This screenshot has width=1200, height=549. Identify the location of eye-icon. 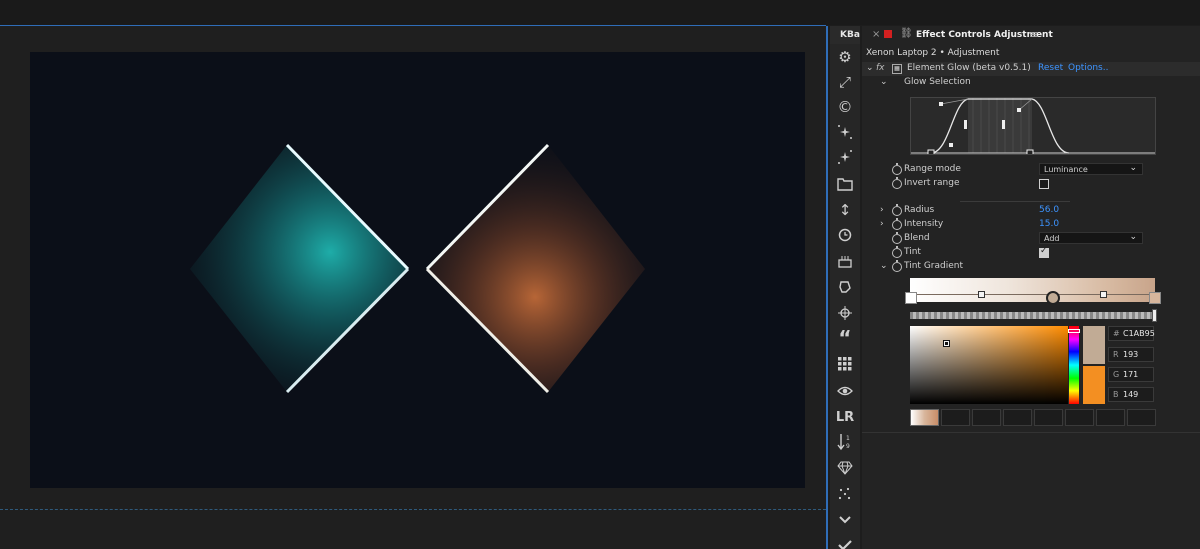
(845, 391).